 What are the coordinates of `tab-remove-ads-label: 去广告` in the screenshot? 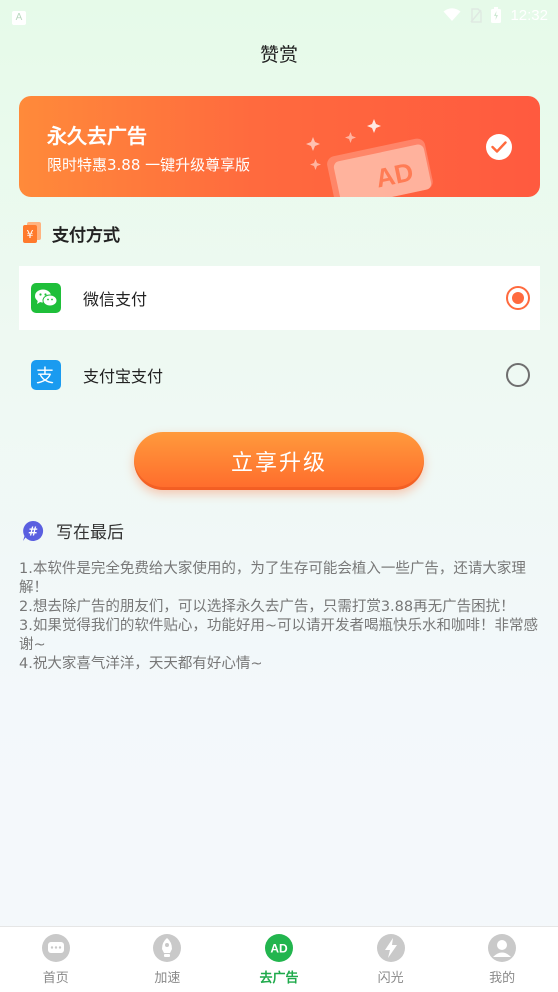 It's located at (279, 978).